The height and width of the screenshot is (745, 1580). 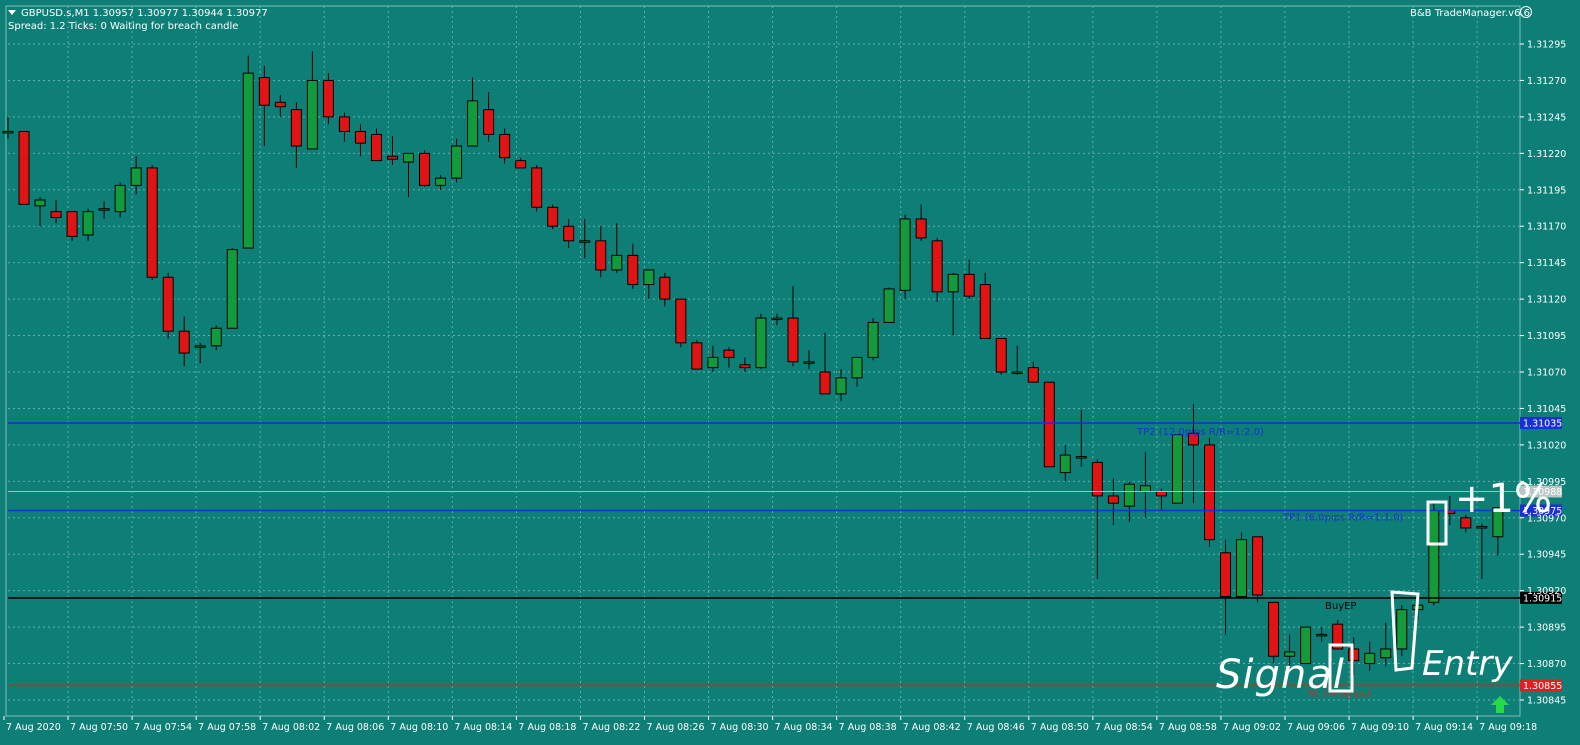 I want to click on time-tick-label: 7 Aug 08:18, so click(x=547, y=727).